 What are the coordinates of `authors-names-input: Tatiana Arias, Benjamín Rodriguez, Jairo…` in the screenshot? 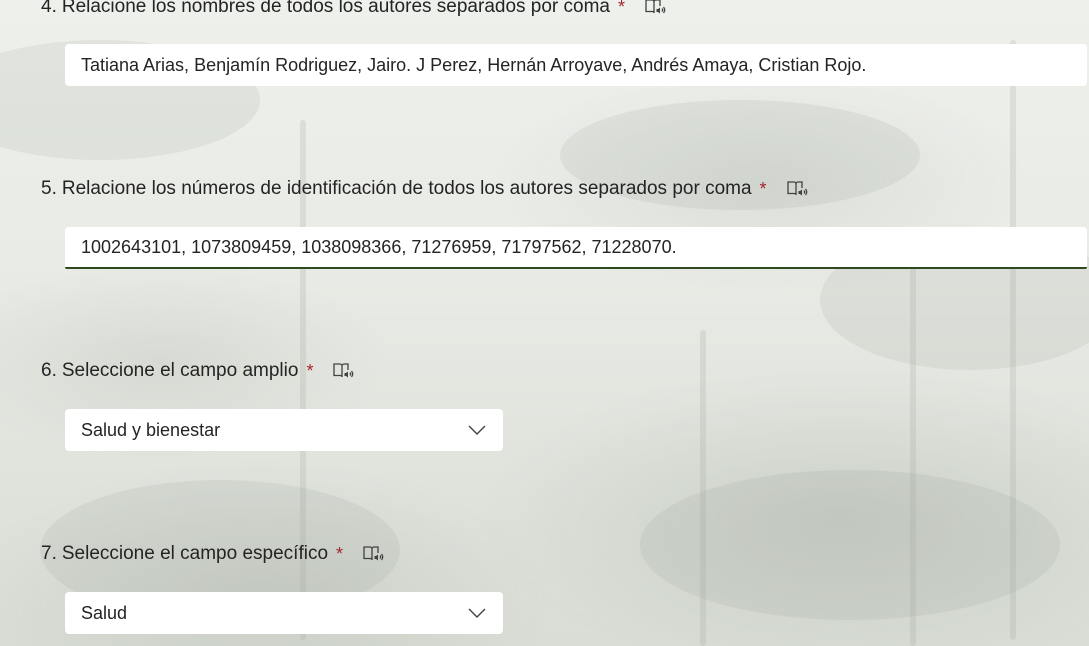 It's located at (576, 65).